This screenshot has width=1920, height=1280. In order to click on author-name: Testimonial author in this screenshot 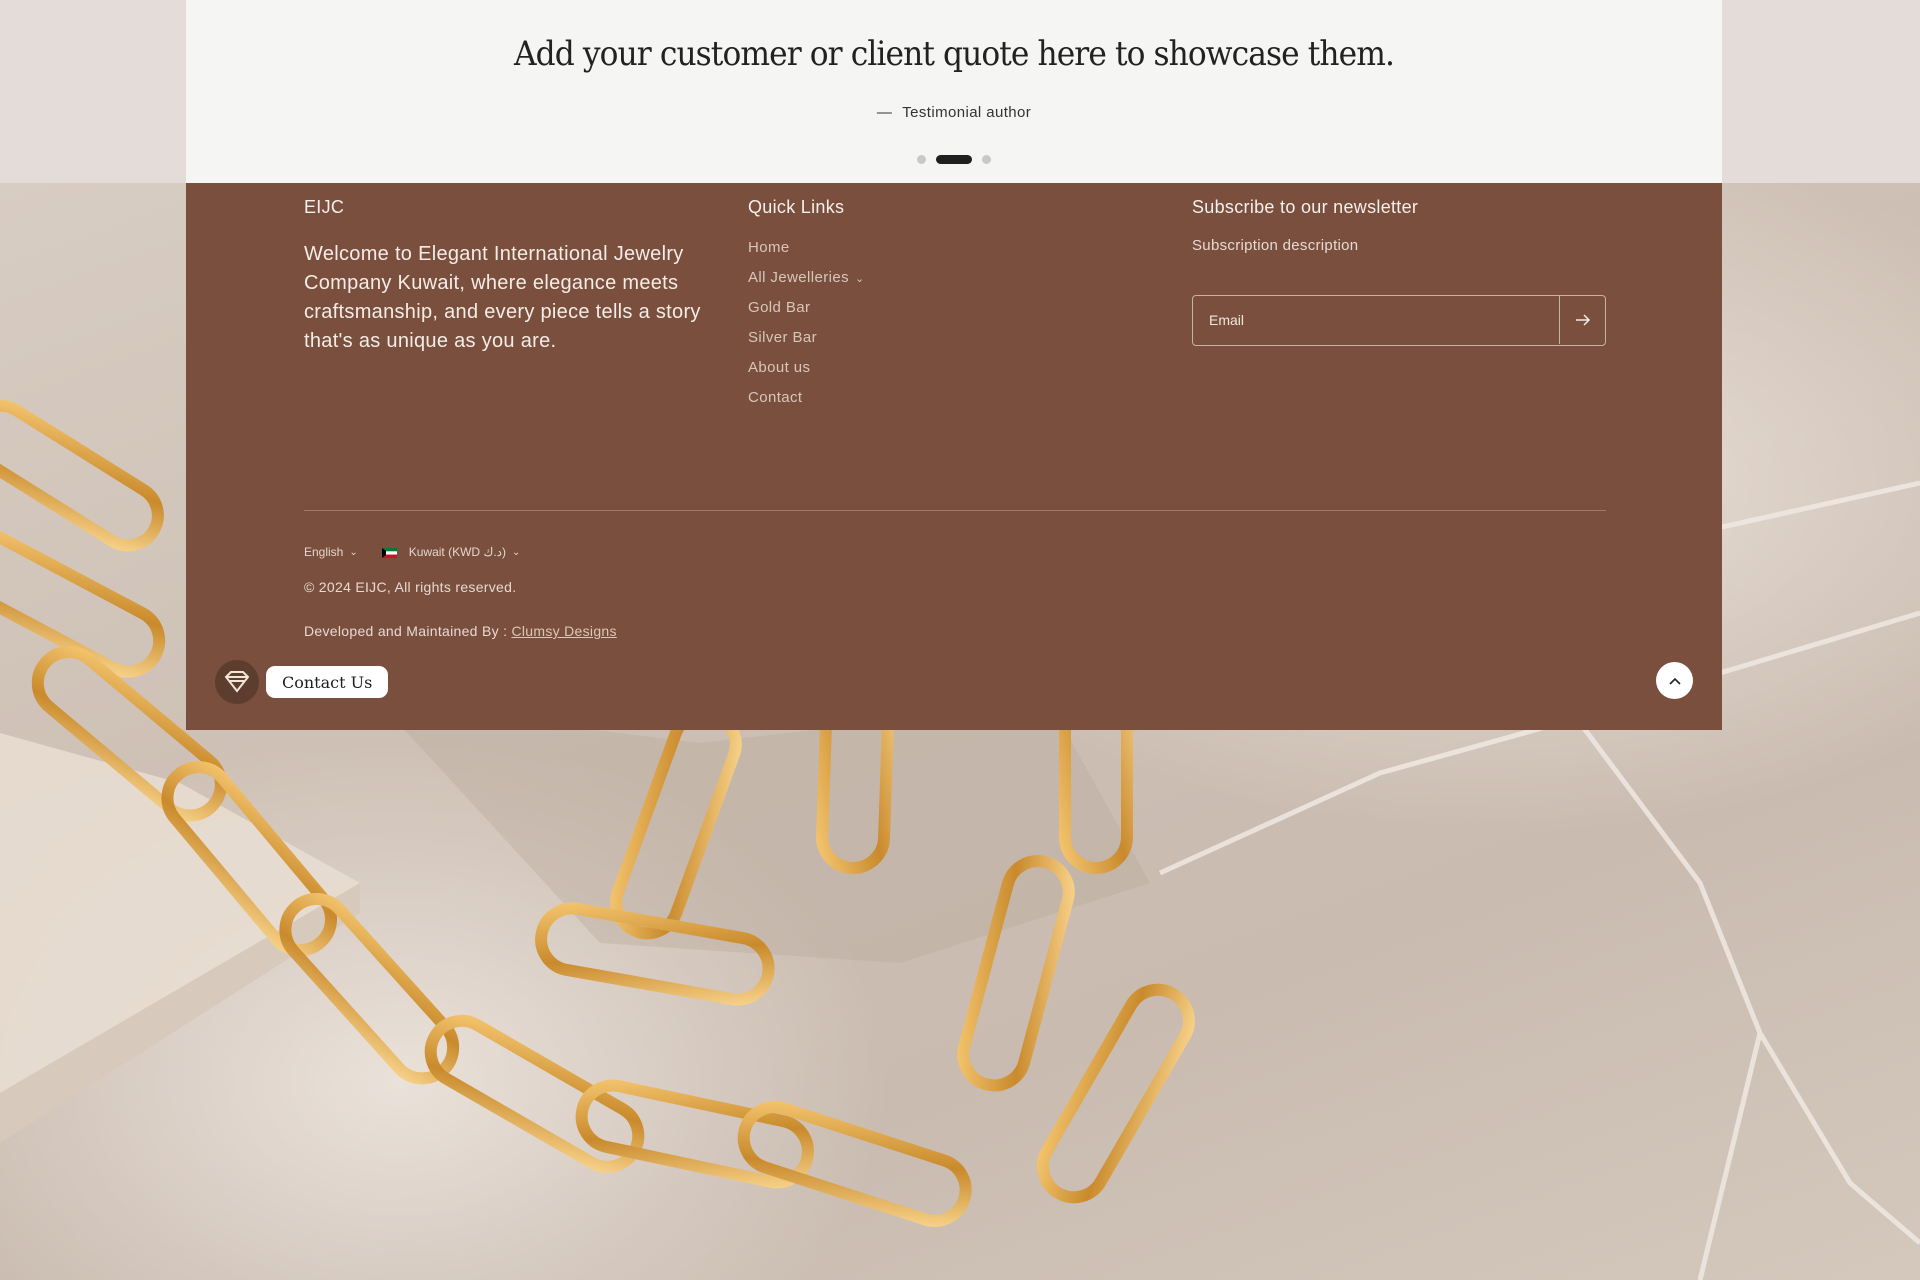, I will do `click(967, 112)`.